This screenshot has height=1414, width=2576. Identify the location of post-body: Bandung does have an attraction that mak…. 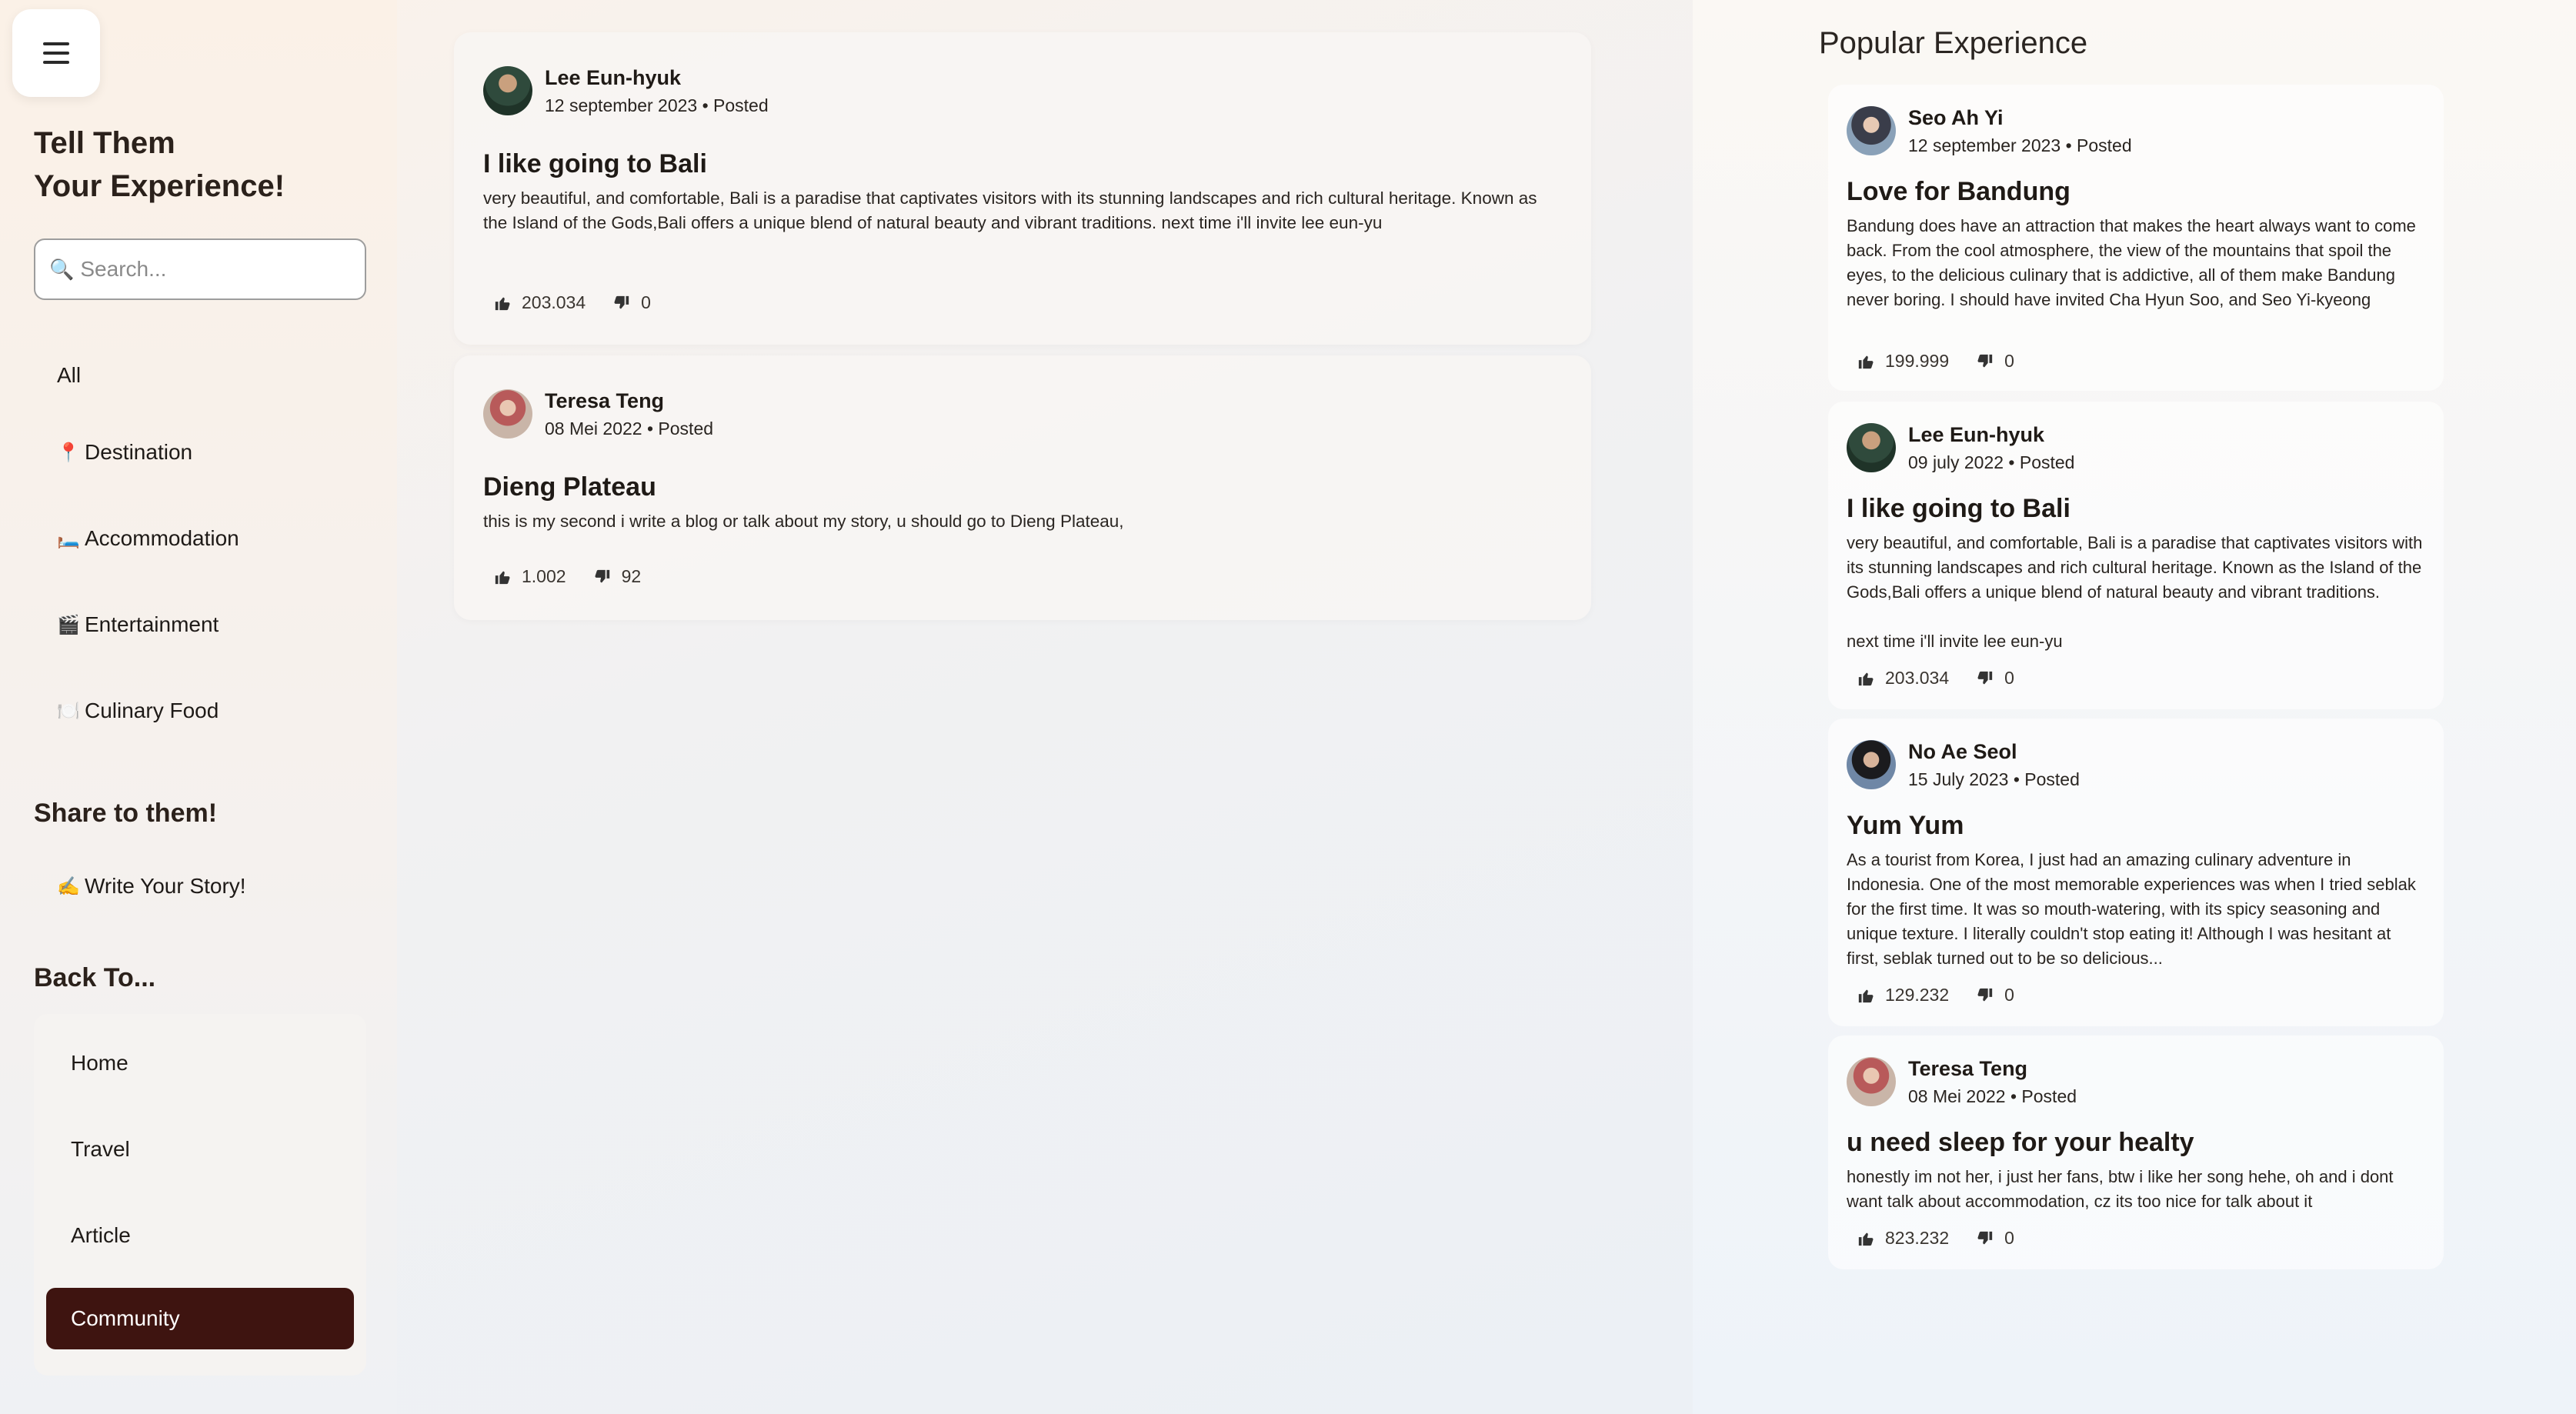
(2131, 262).